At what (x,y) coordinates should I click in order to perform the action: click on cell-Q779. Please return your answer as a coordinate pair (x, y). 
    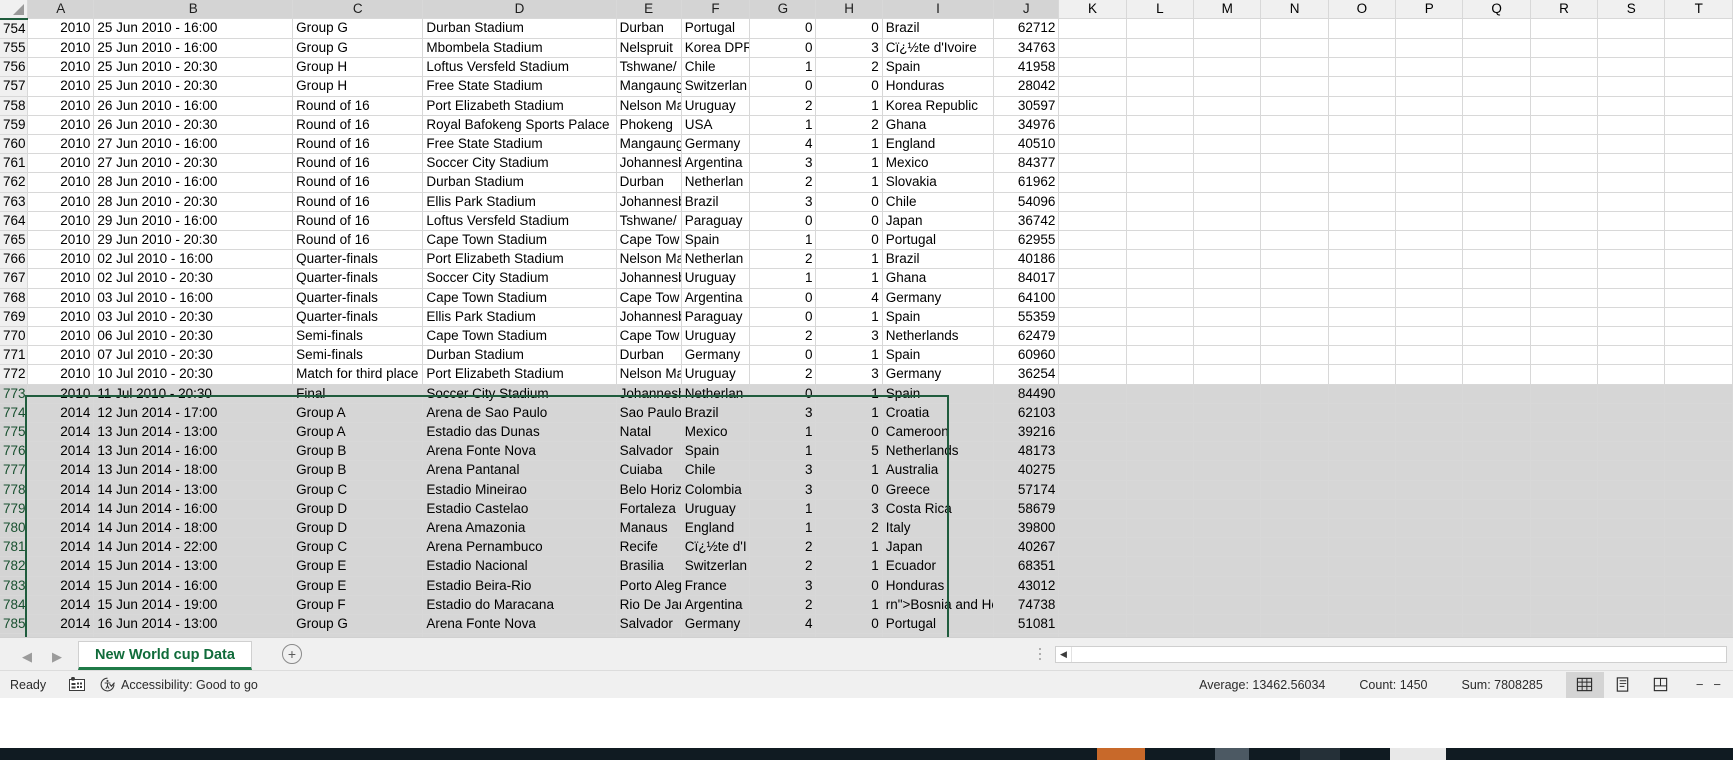
    Looking at the image, I should click on (1496, 509).